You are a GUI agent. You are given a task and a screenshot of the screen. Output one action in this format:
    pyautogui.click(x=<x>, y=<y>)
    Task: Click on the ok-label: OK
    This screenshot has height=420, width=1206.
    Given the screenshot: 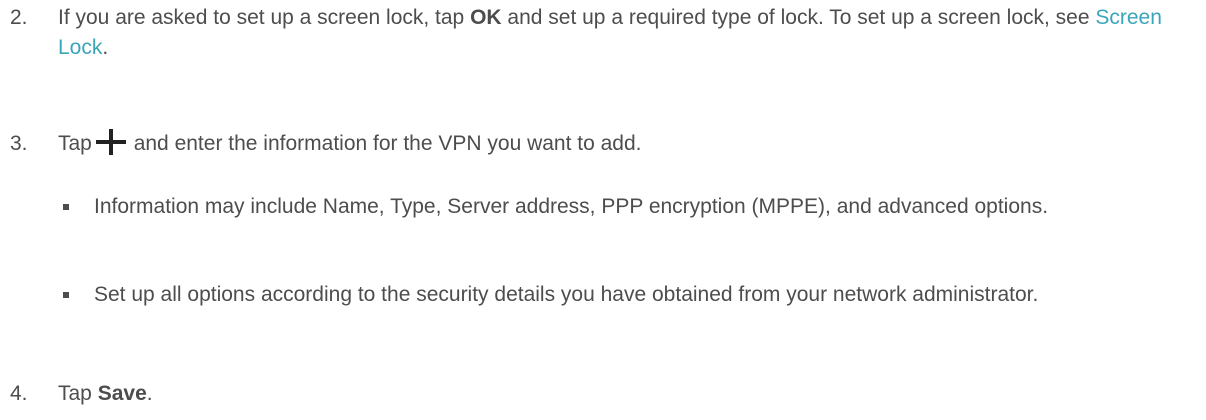 What is the action you would take?
    pyautogui.click(x=486, y=17)
    